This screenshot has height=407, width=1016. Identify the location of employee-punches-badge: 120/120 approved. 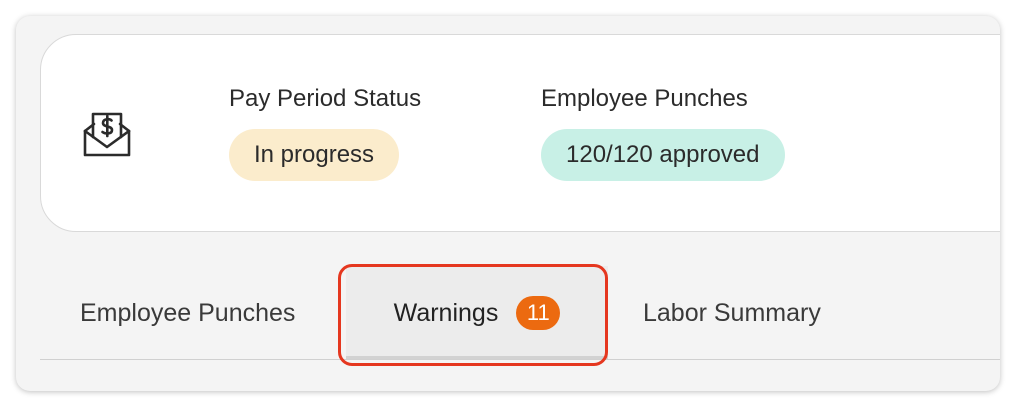
(663, 155).